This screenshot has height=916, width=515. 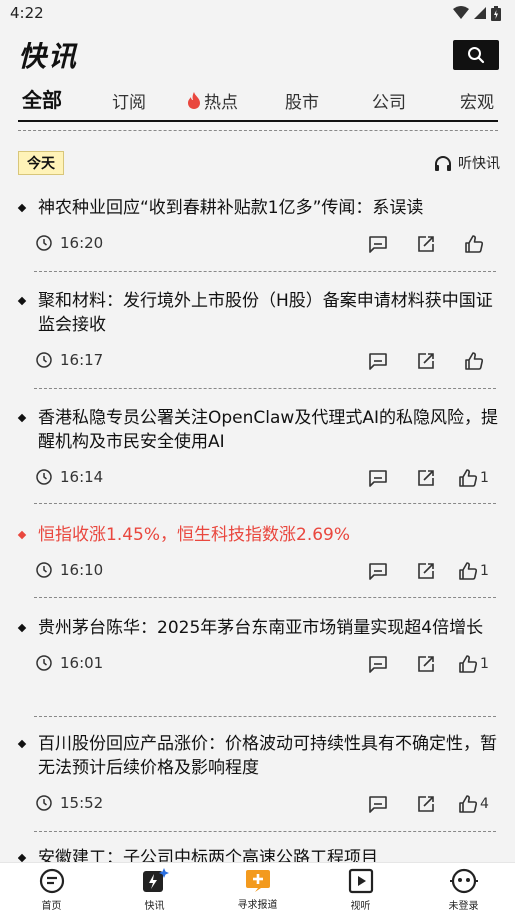 What do you see at coordinates (257, 756) in the screenshot?
I see `news-title: 百川股份回应产品涨价：价格波动可持续性具有不确定性，暂无法预计后续价格及影响程度` at bounding box center [257, 756].